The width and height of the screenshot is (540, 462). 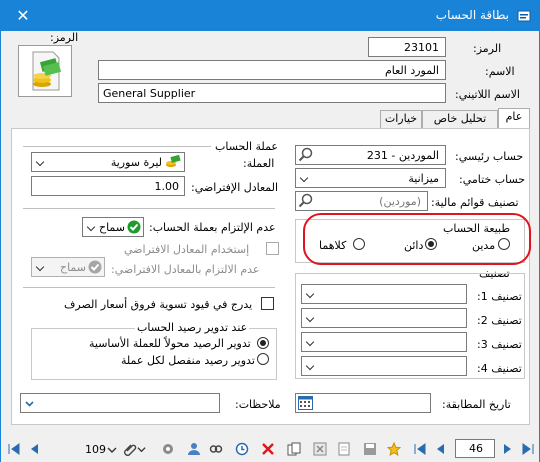 What do you see at coordinates (394, 449) in the screenshot?
I see `favorite-star-icon` at bounding box center [394, 449].